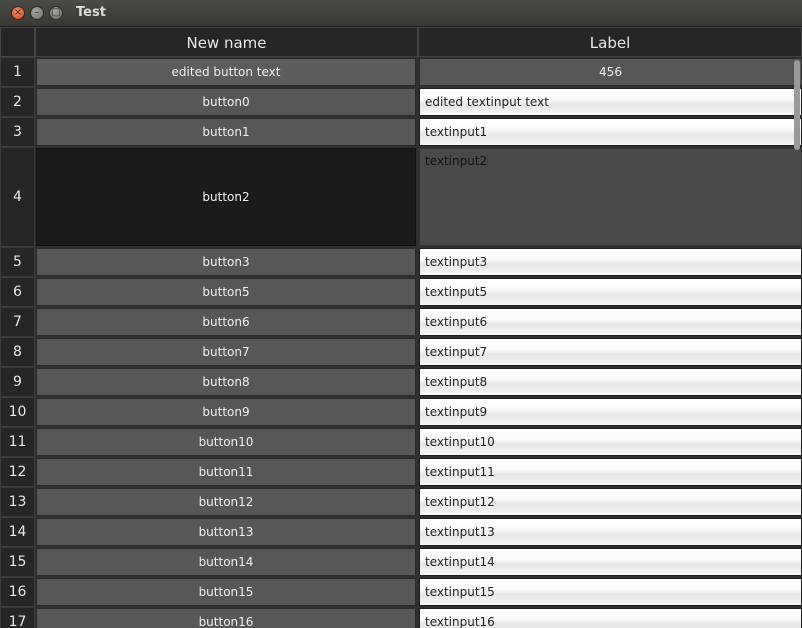 Image resolution: width=802 pixels, height=628 pixels. I want to click on row-number: 3, so click(17, 132).